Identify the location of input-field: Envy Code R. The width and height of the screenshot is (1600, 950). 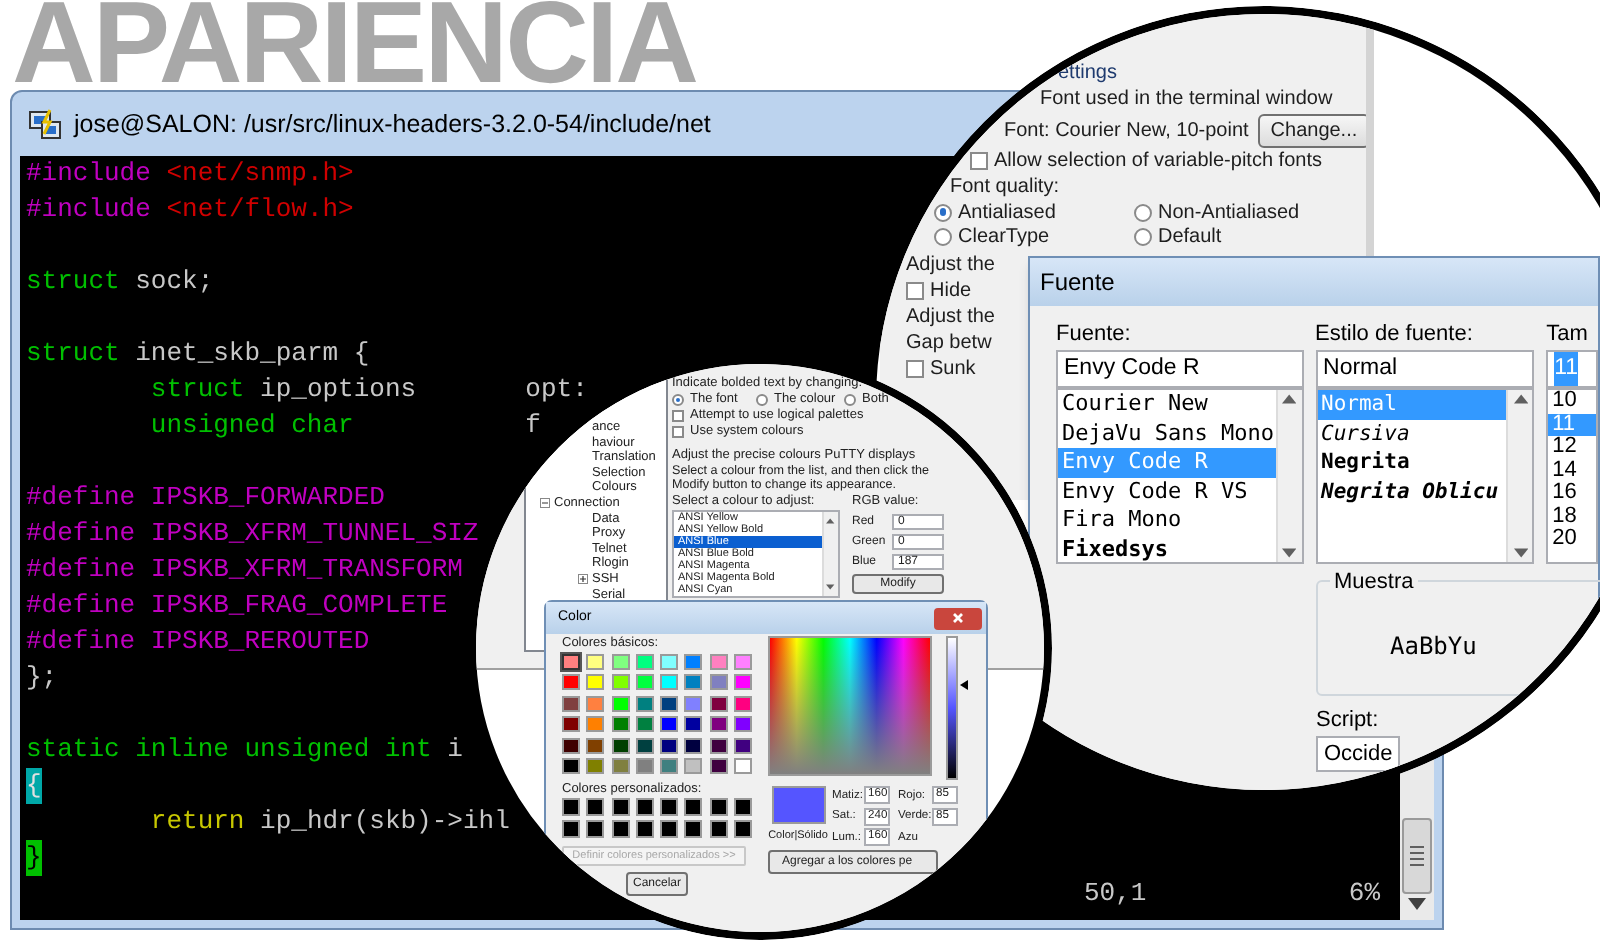
(1180, 369).